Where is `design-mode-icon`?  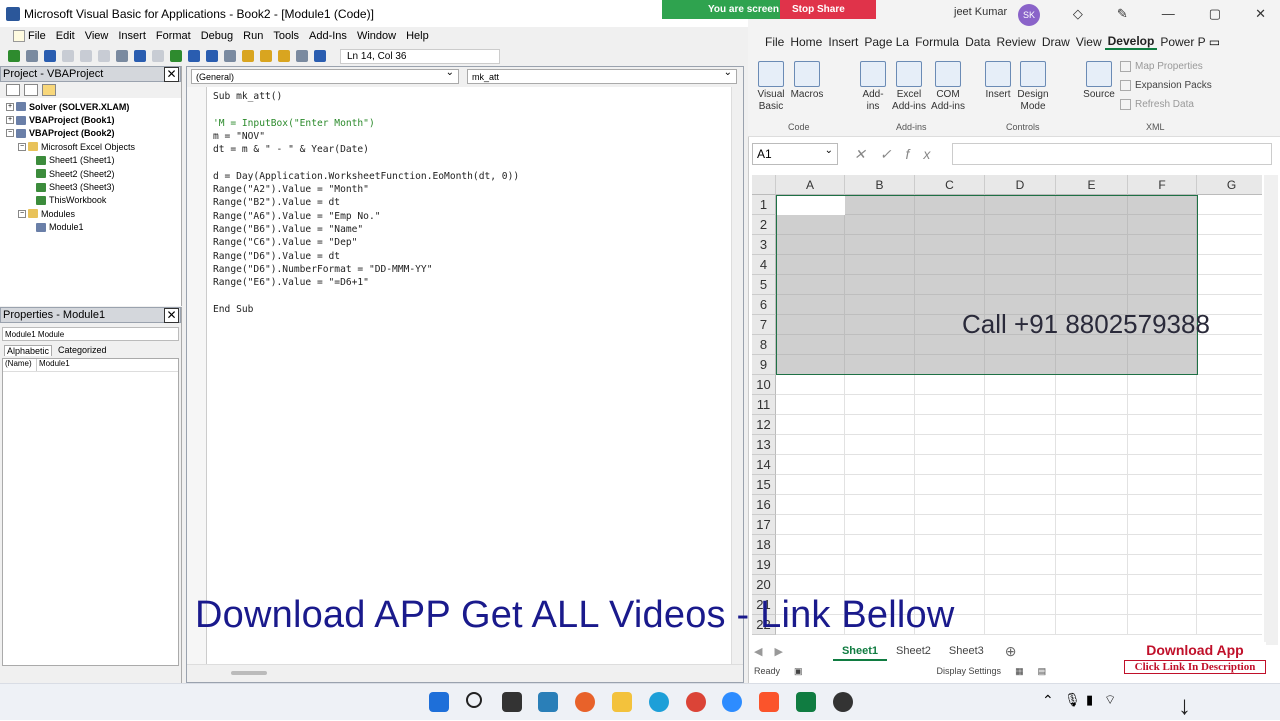 design-mode-icon is located at coordinates (230, 56).